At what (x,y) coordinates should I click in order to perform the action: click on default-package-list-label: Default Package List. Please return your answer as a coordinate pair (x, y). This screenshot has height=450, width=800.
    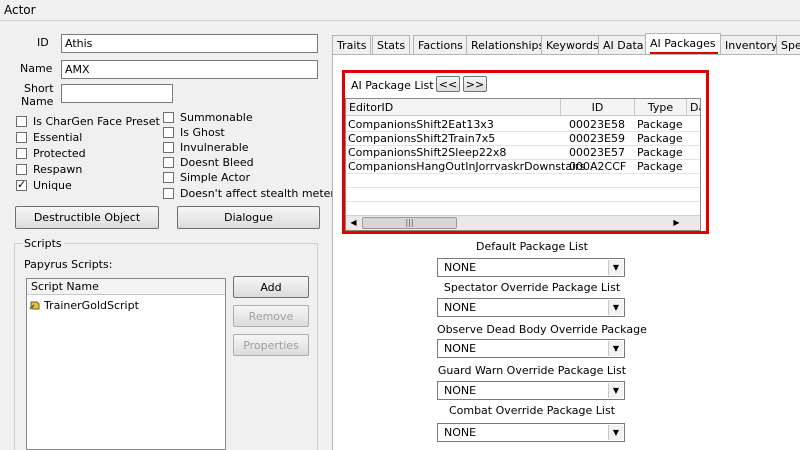
    Looking at the image, I should click on (531, 246).